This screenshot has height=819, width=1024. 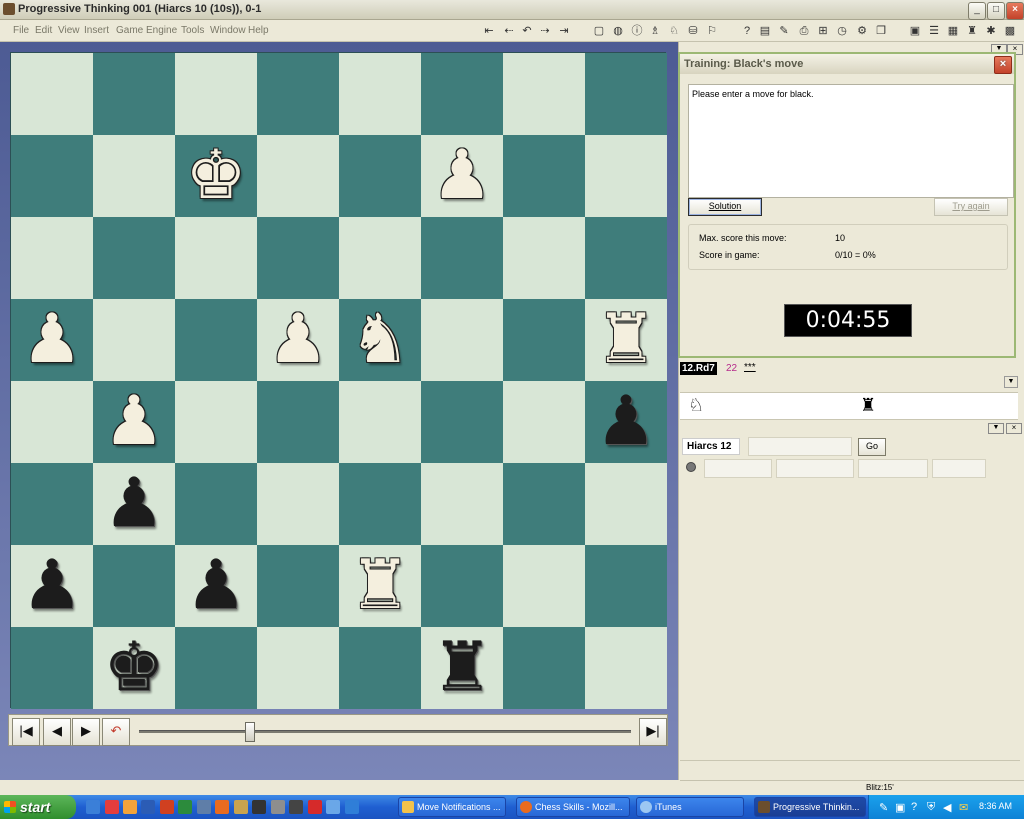 I want to click on engine-go-button: Go, so click(x=872, y=447).